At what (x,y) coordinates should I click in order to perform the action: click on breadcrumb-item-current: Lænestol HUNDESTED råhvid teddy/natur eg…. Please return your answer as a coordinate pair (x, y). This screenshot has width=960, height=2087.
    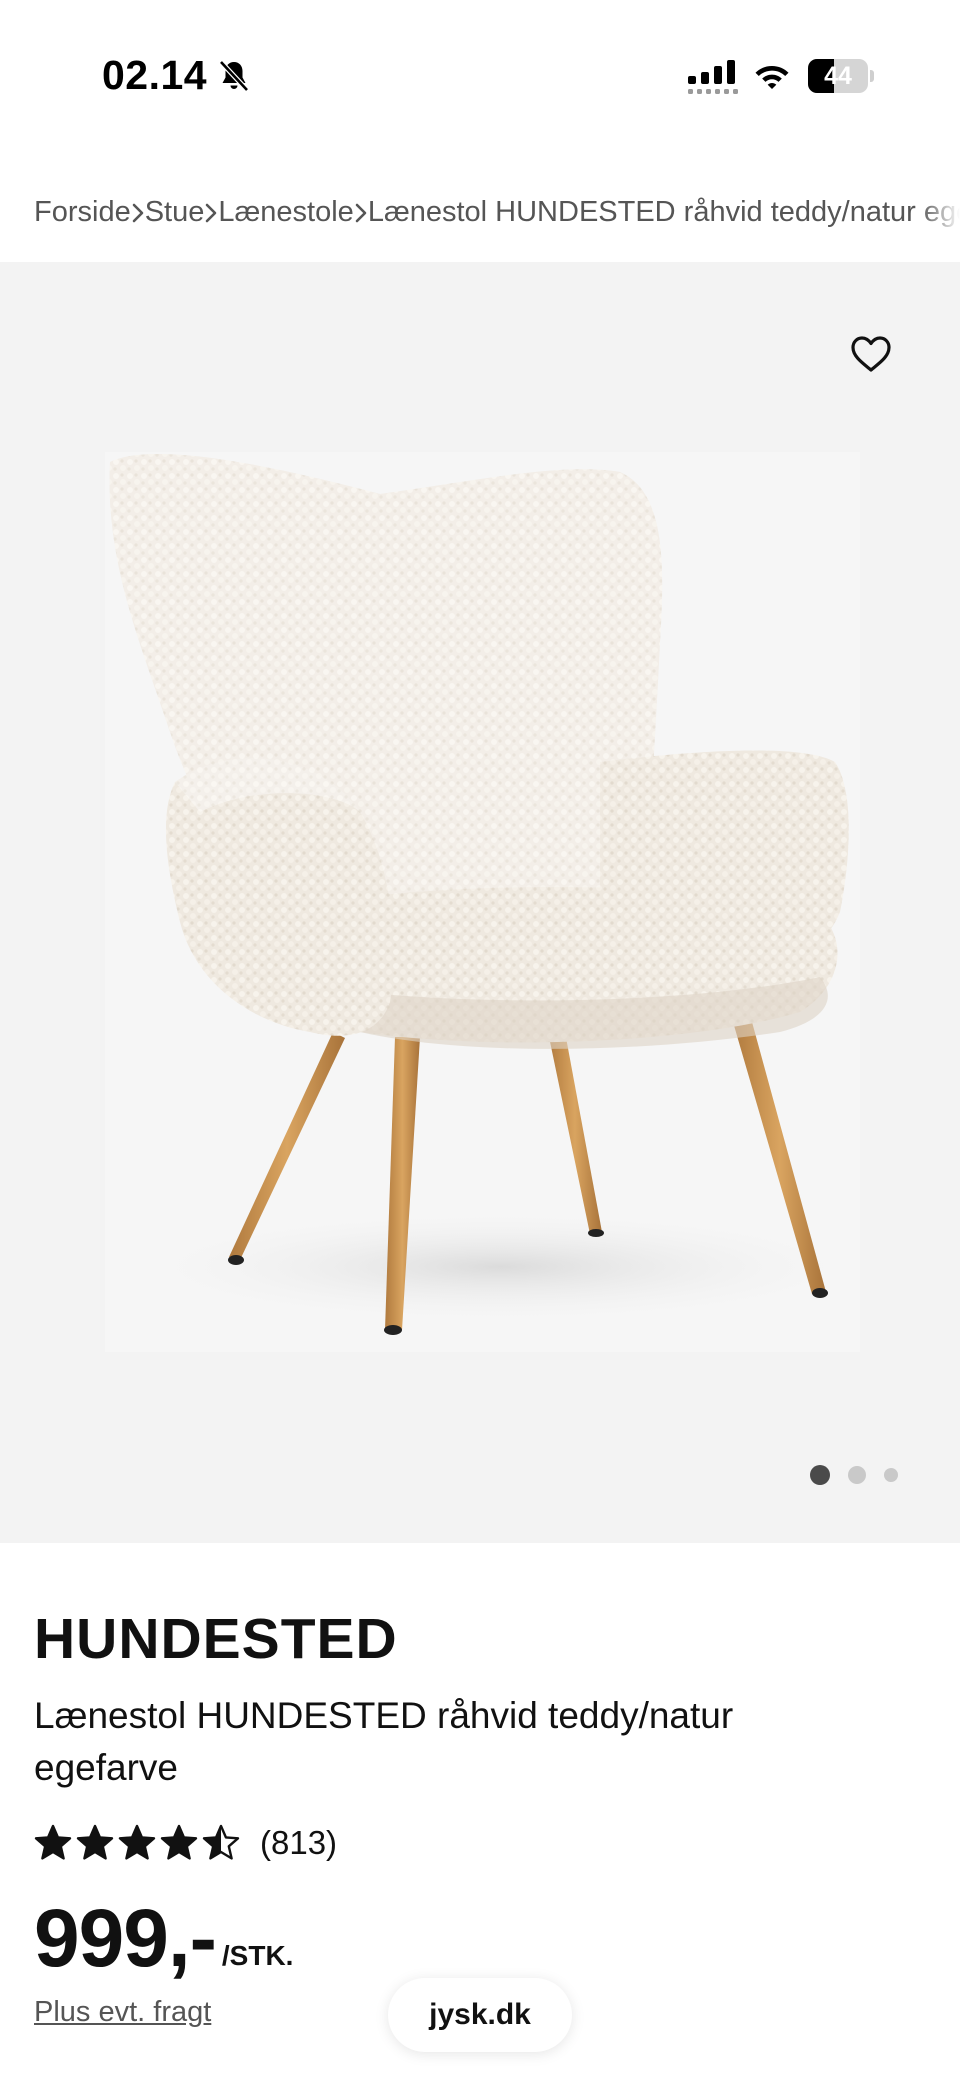
    Looking at the image, I should click on (663, 211).